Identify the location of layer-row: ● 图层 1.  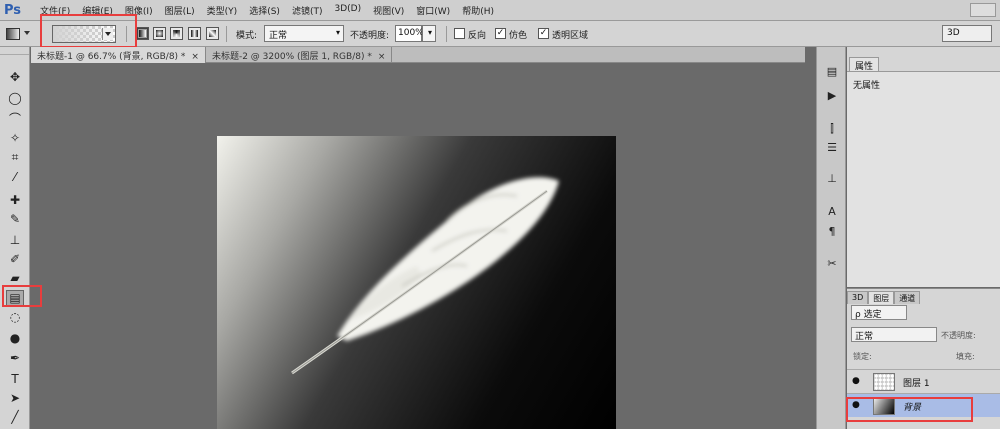
(923, 381).